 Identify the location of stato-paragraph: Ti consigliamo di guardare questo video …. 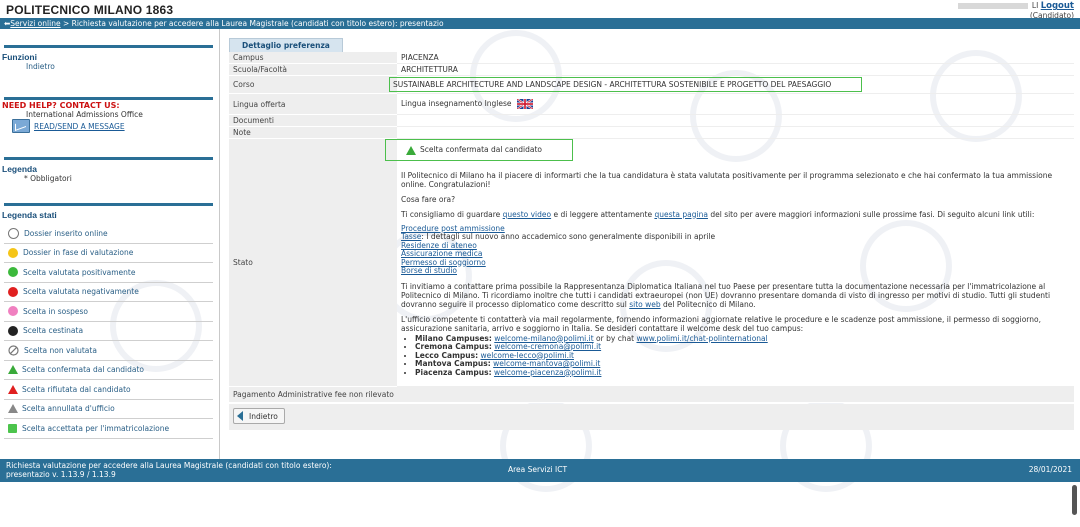
(718, 214).